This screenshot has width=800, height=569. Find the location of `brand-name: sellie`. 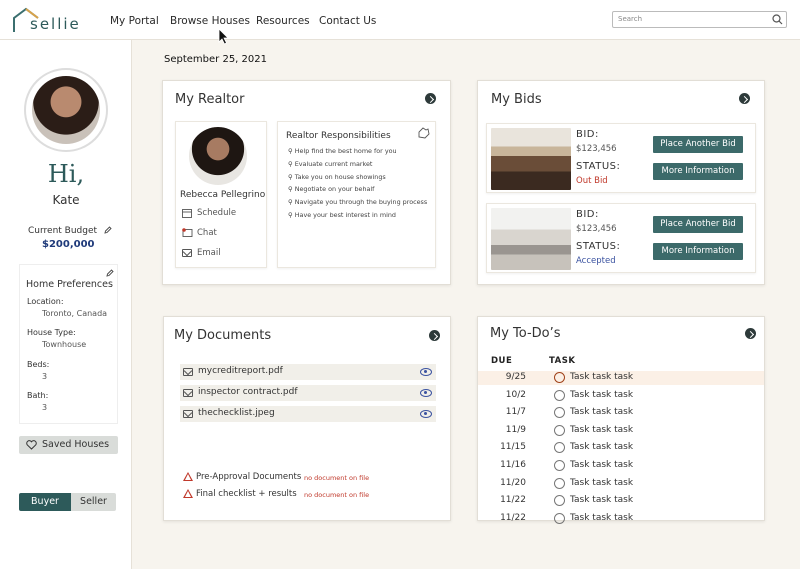

brand-name: sellie is located at coordinates (55, 24).